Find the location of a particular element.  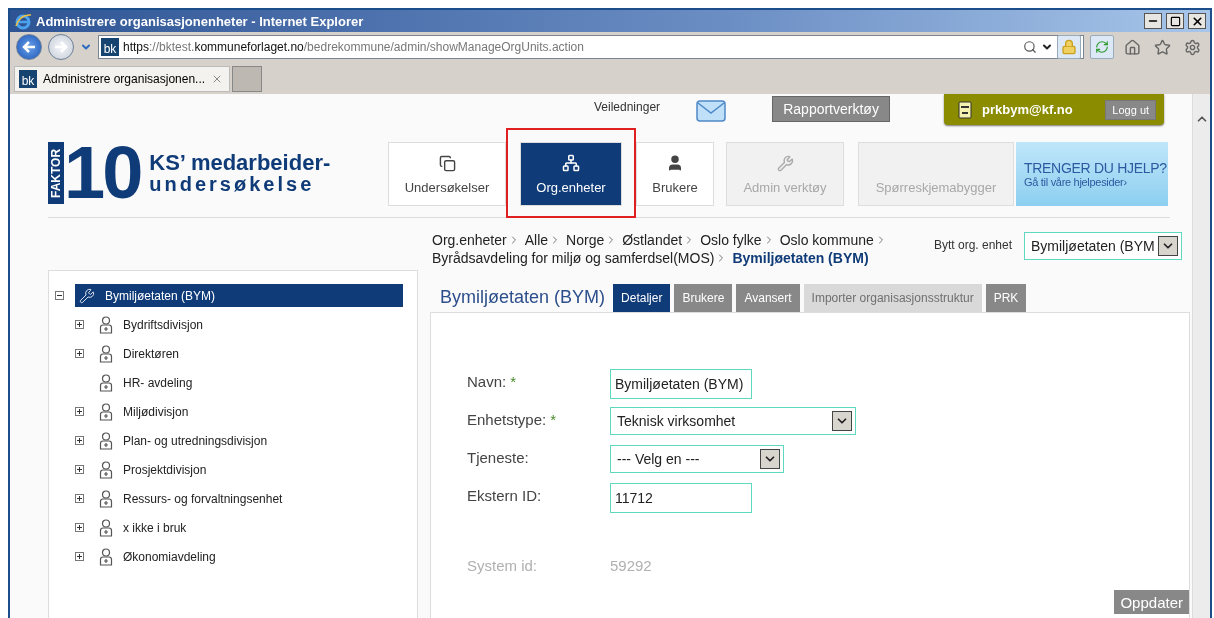

breadcrumb-link: Alle is located at coordinates (545, 240).